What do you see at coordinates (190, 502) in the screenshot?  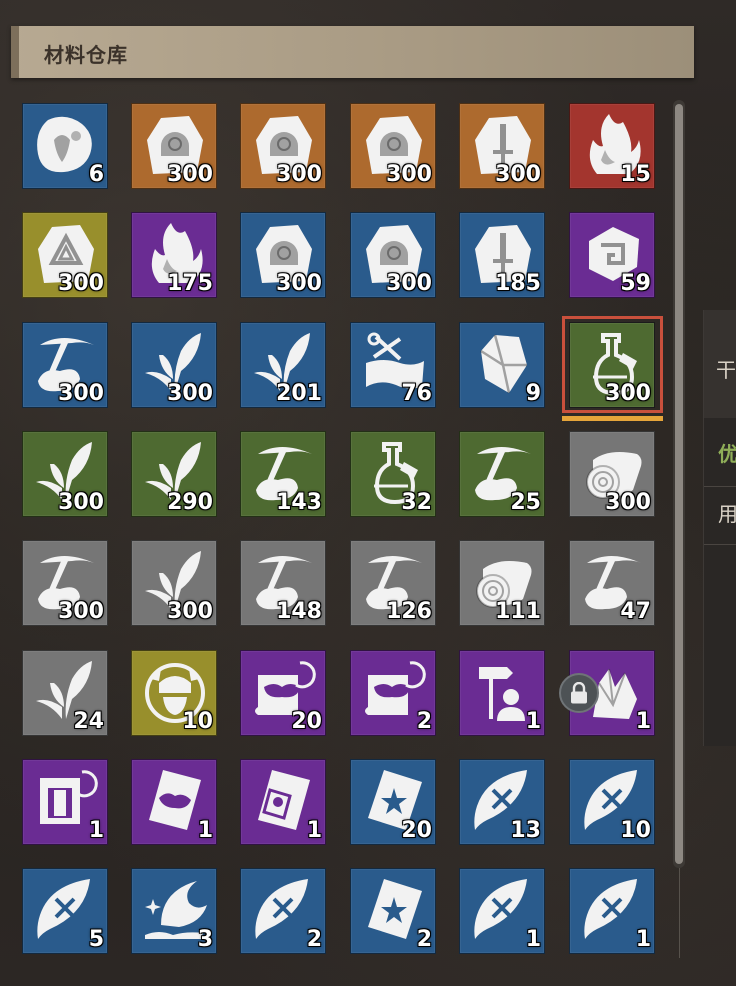 I see `quantity-label: 290` at bounding box center [190, 502].